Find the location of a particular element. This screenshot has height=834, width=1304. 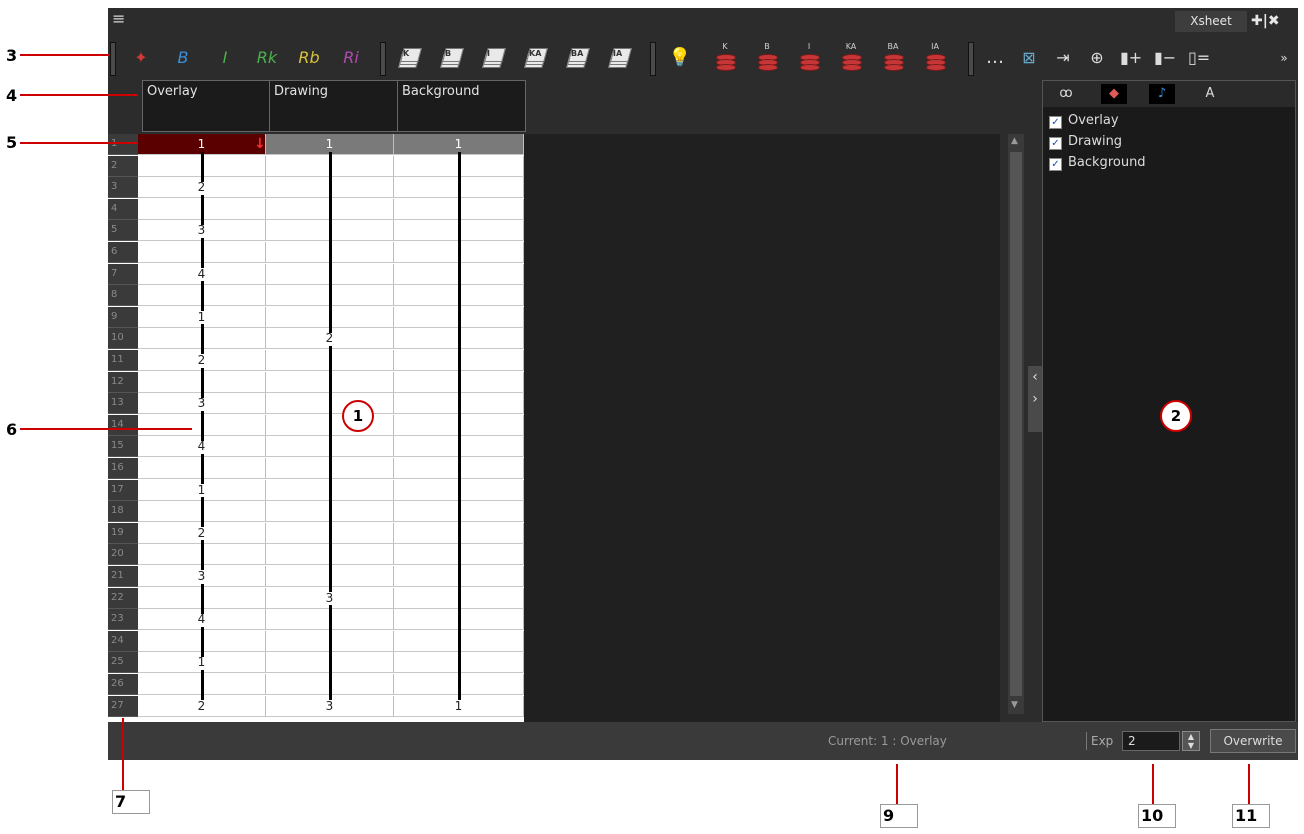

frame-number: 21 is located at coordinates (123, 576).